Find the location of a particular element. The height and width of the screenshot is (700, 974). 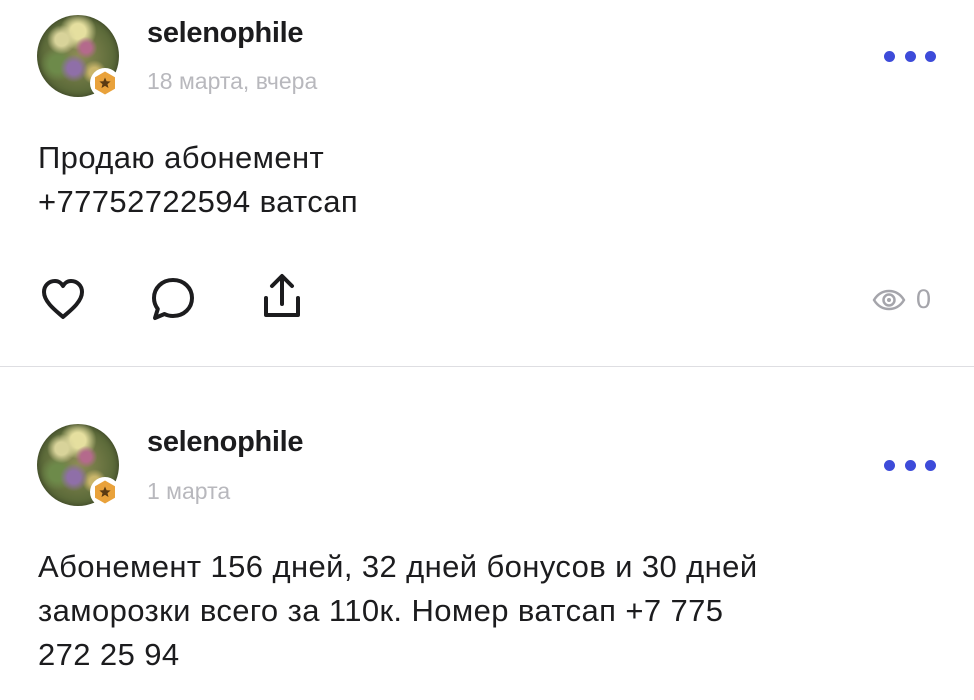

post-text: Продаю абонемент +77752722594 ватсап is located at coordinates (488, 180).